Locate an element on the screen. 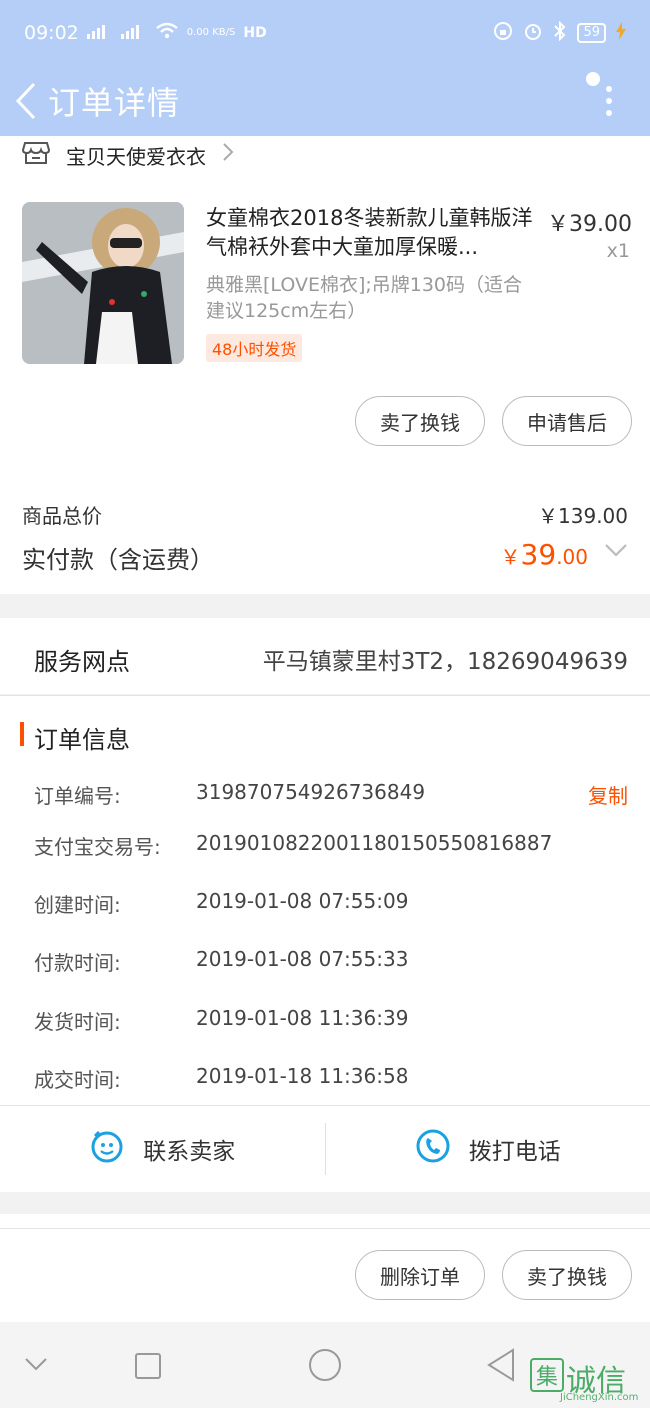 This screenshot has width=650, height=1408. lock-icon is located at coordinates (503, 33).